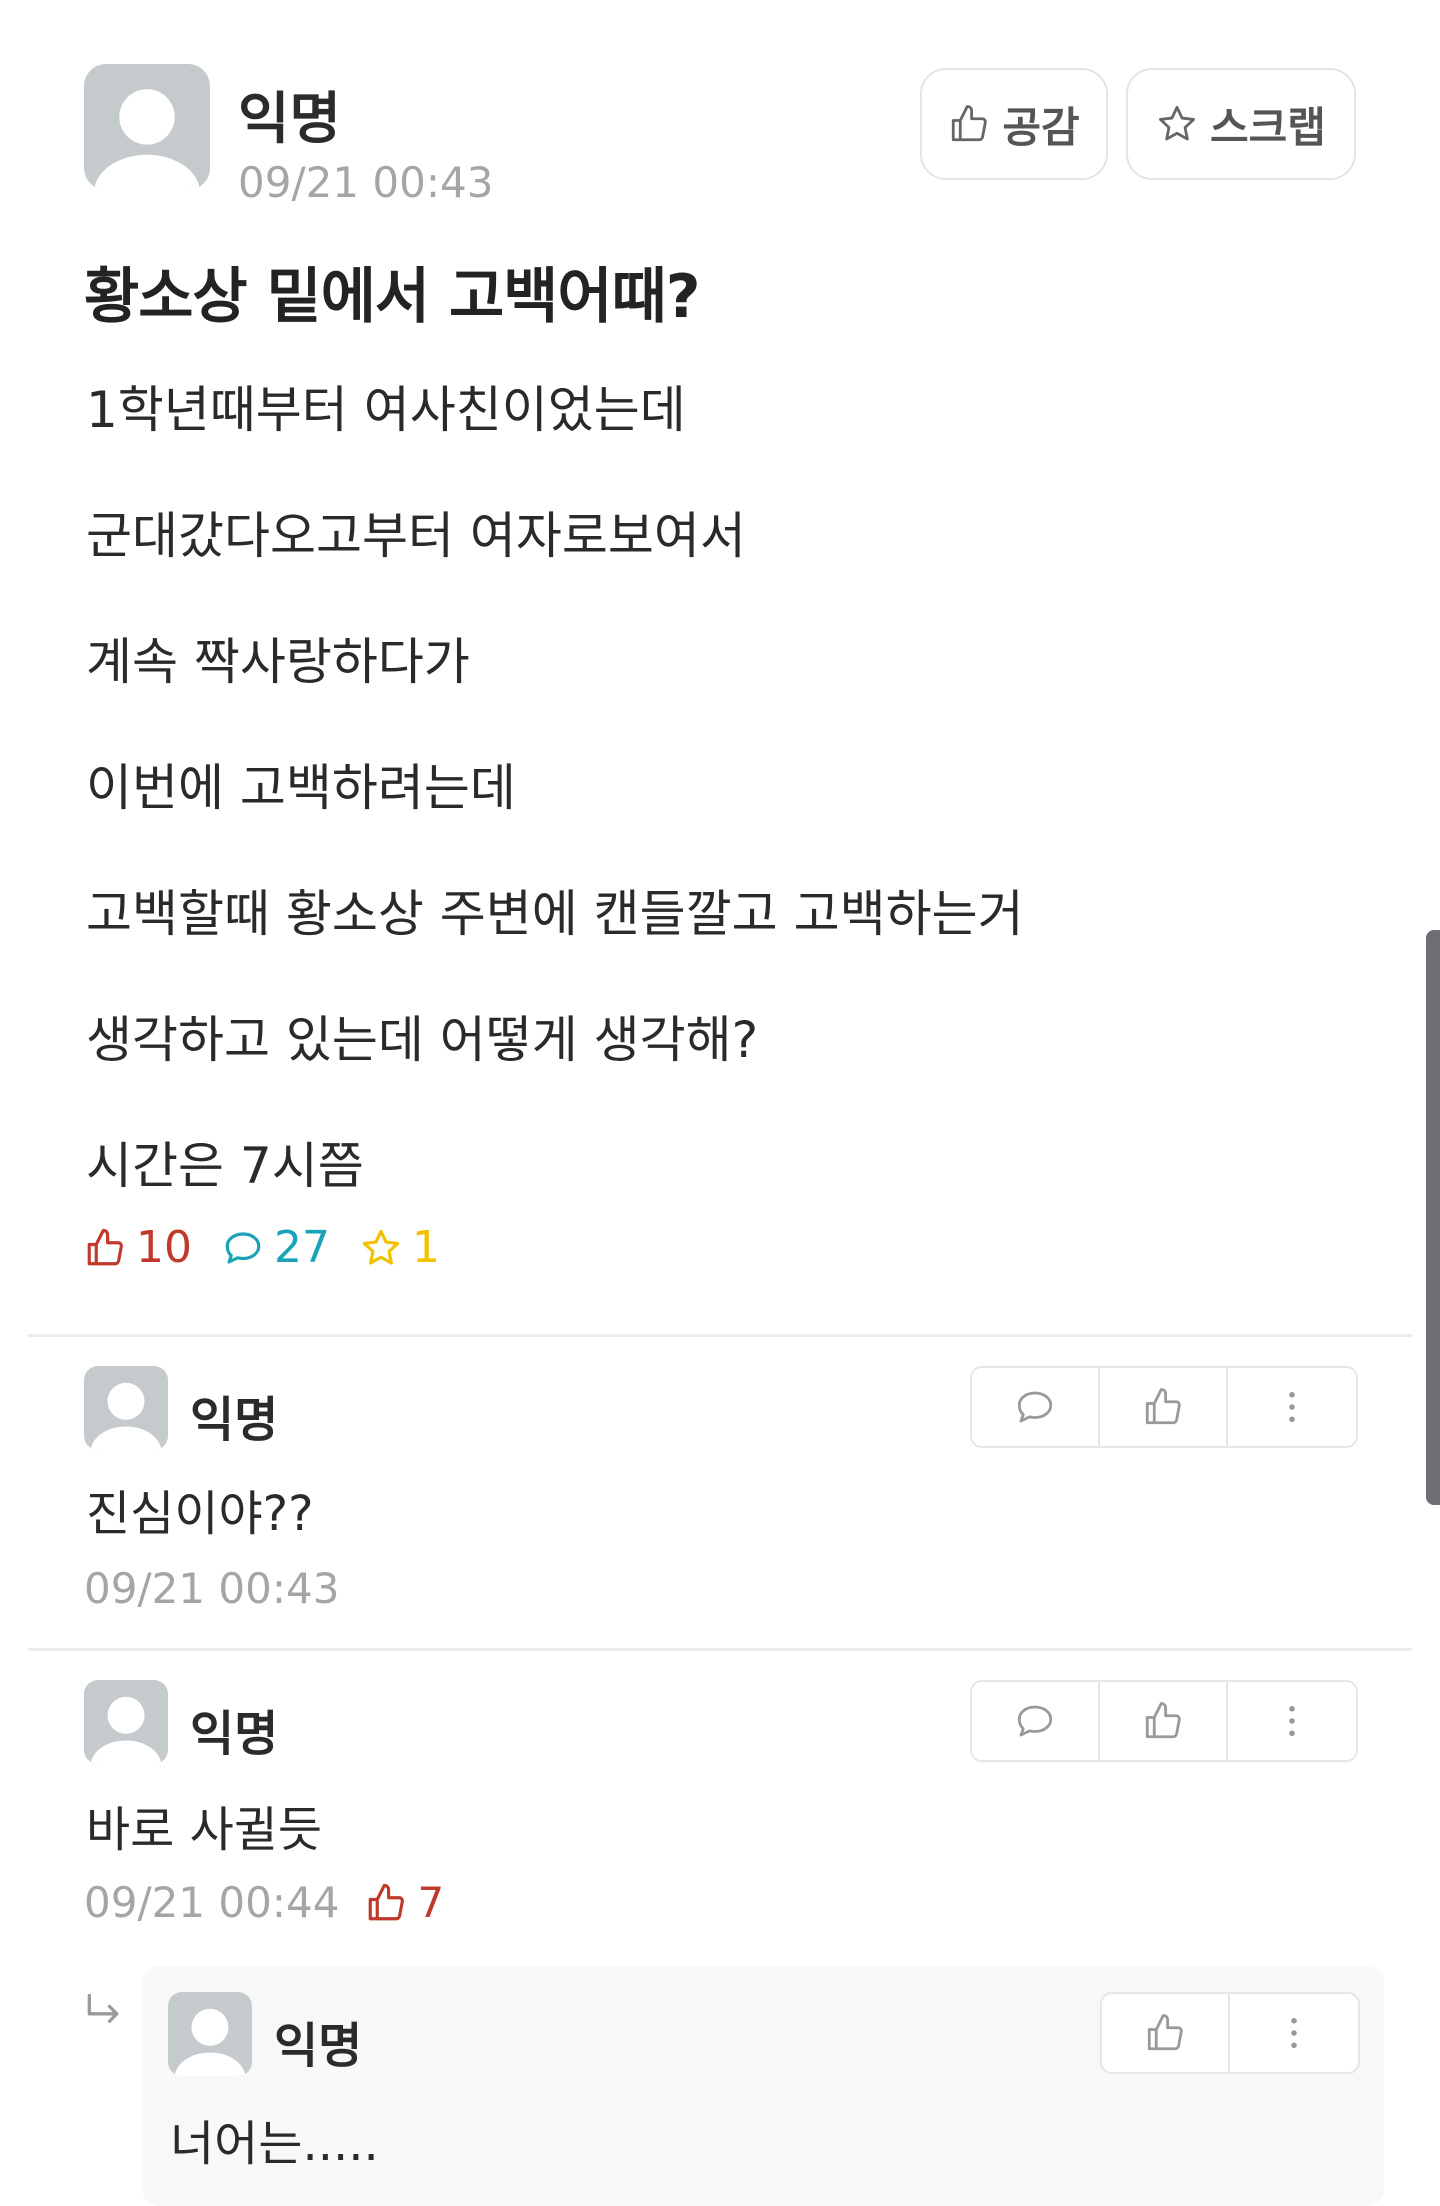 This screenshot has height=2206, width=1440. What do you see at coordinates (1041, 127) in the screenshot?
I see `like-button-label: 공감` at bounding box center [1041, 127].